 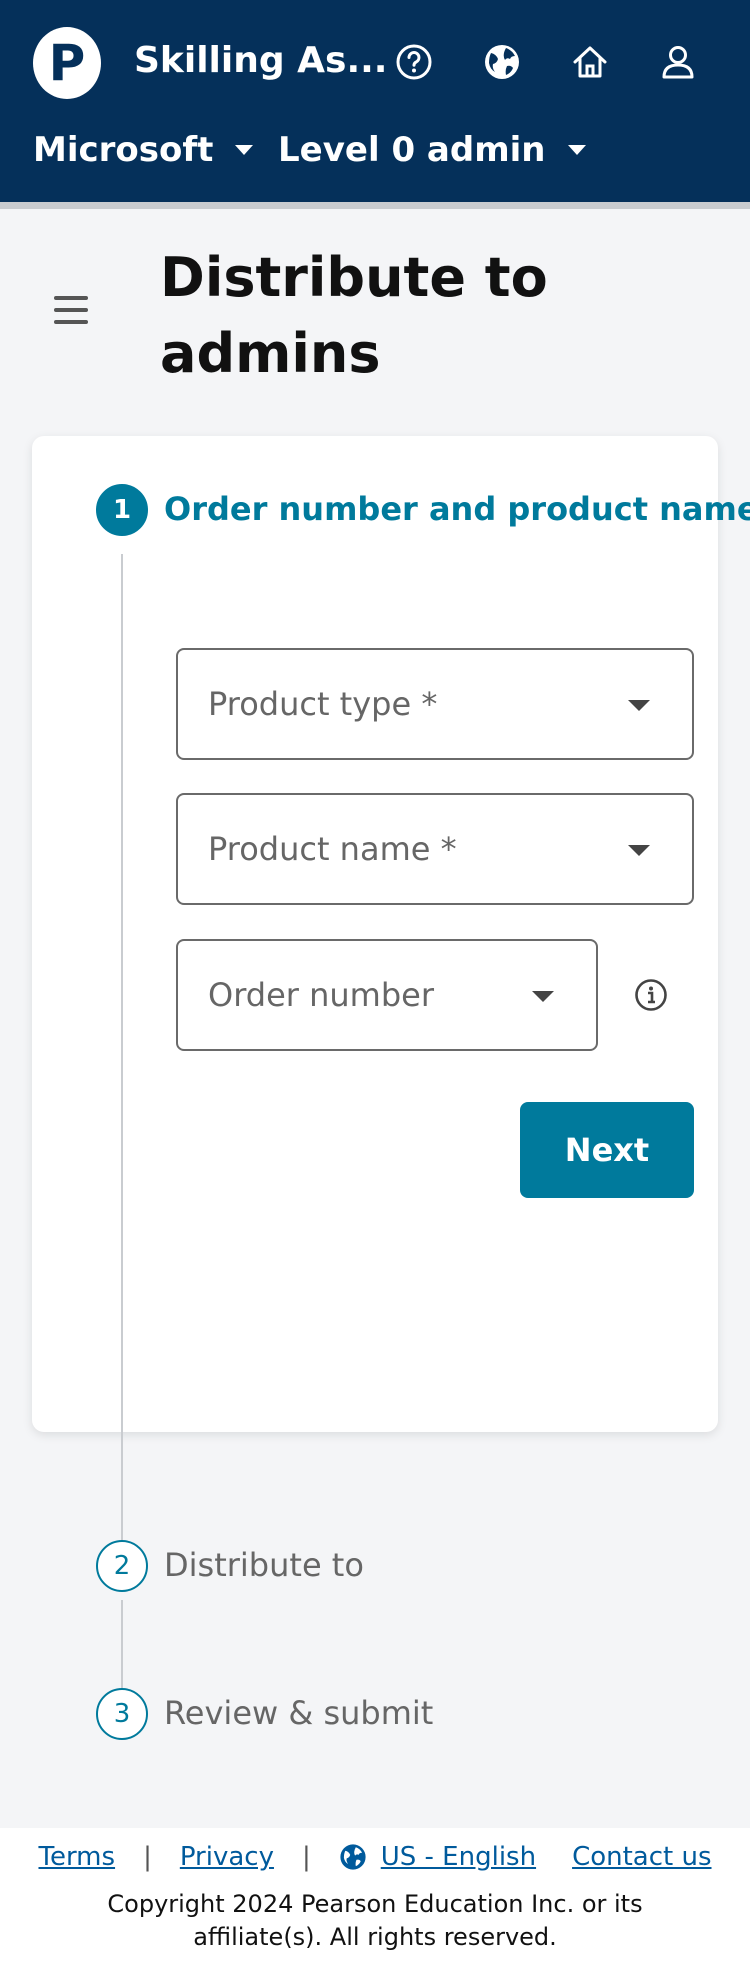 What do you see at coordinates (590, 62) in the screenshot?
I see `home-icon` at bounding box center [590, 62].